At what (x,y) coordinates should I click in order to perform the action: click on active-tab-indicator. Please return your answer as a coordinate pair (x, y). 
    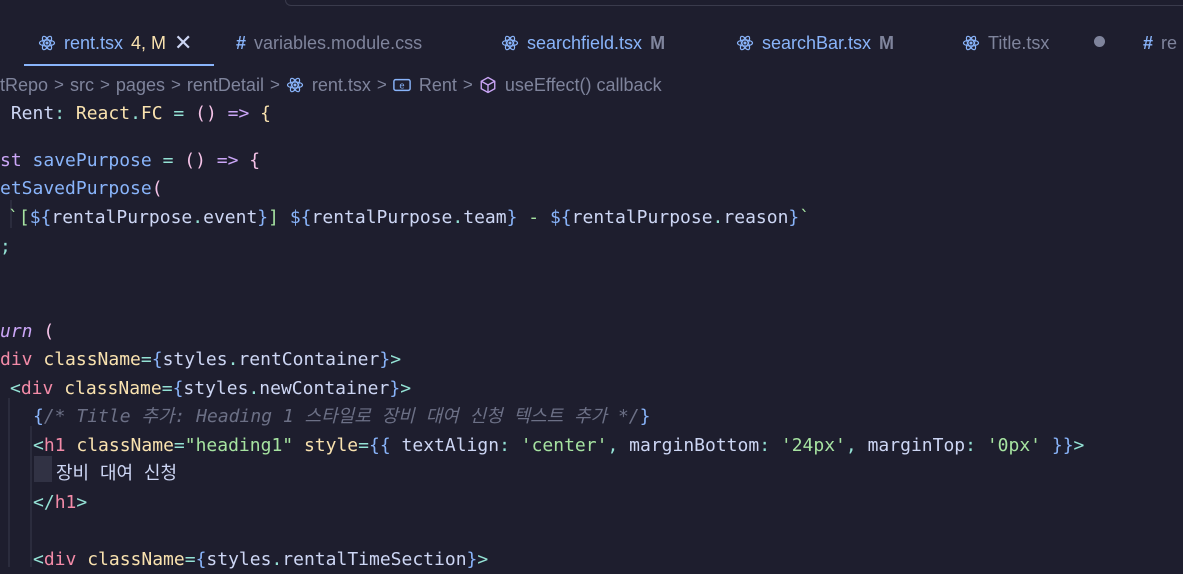
    Looking at the image, I should click on (119, 65).